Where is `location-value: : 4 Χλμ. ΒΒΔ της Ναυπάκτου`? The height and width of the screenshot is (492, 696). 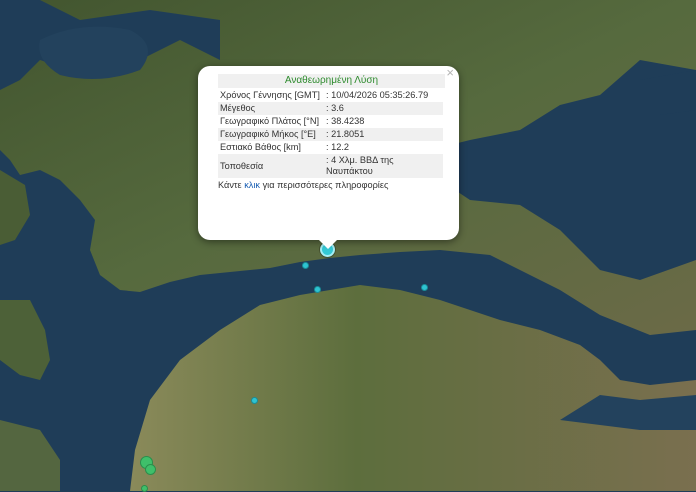 location-value: : 4 Χλμ. ΒΒΔ της Ναυπάκτου is located at coordinates (383, 166).